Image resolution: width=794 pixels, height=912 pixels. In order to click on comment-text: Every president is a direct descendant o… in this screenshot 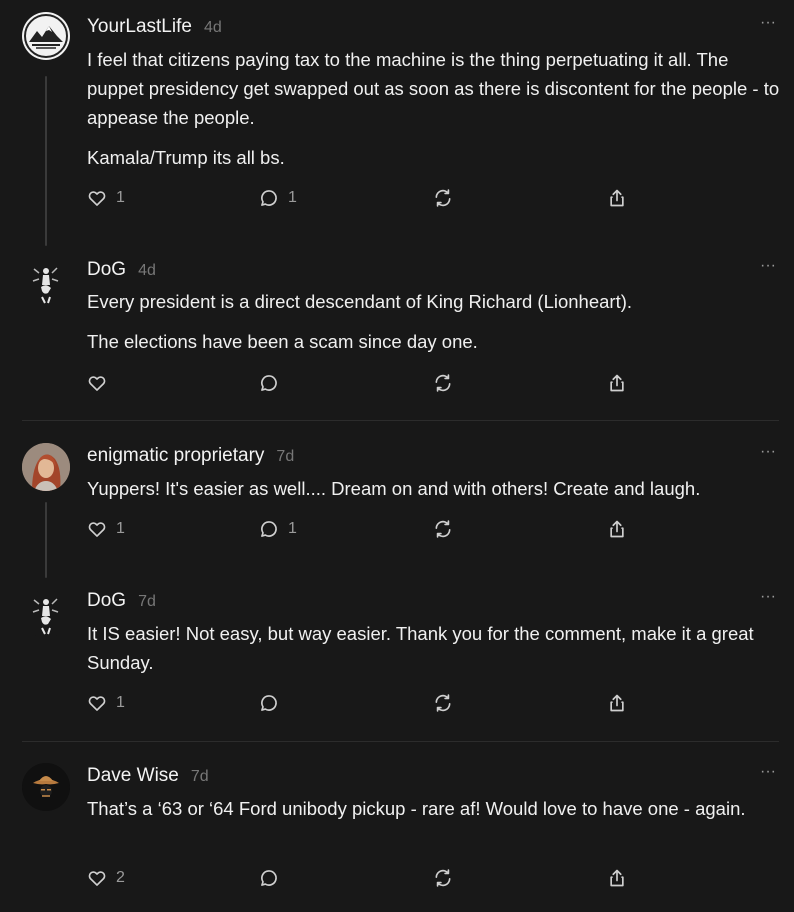, I will do `click(360, 301)`.